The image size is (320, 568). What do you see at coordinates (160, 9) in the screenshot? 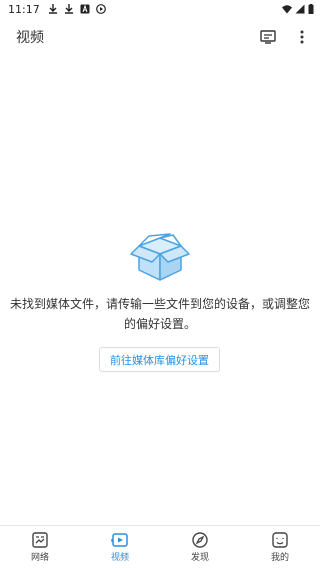
I see `status-bar: 11:17` at bounding box center [160, 9].